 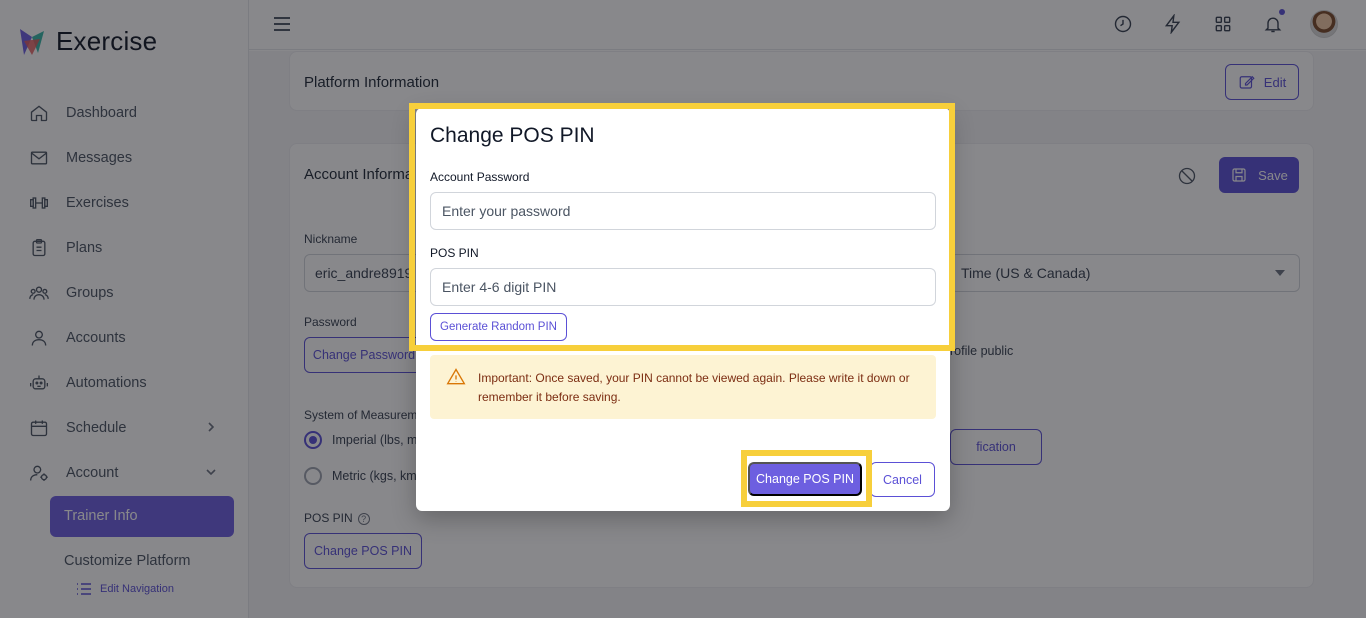 I want to click on pos-pin-label: POS PIN, so click(x=454, y=253).